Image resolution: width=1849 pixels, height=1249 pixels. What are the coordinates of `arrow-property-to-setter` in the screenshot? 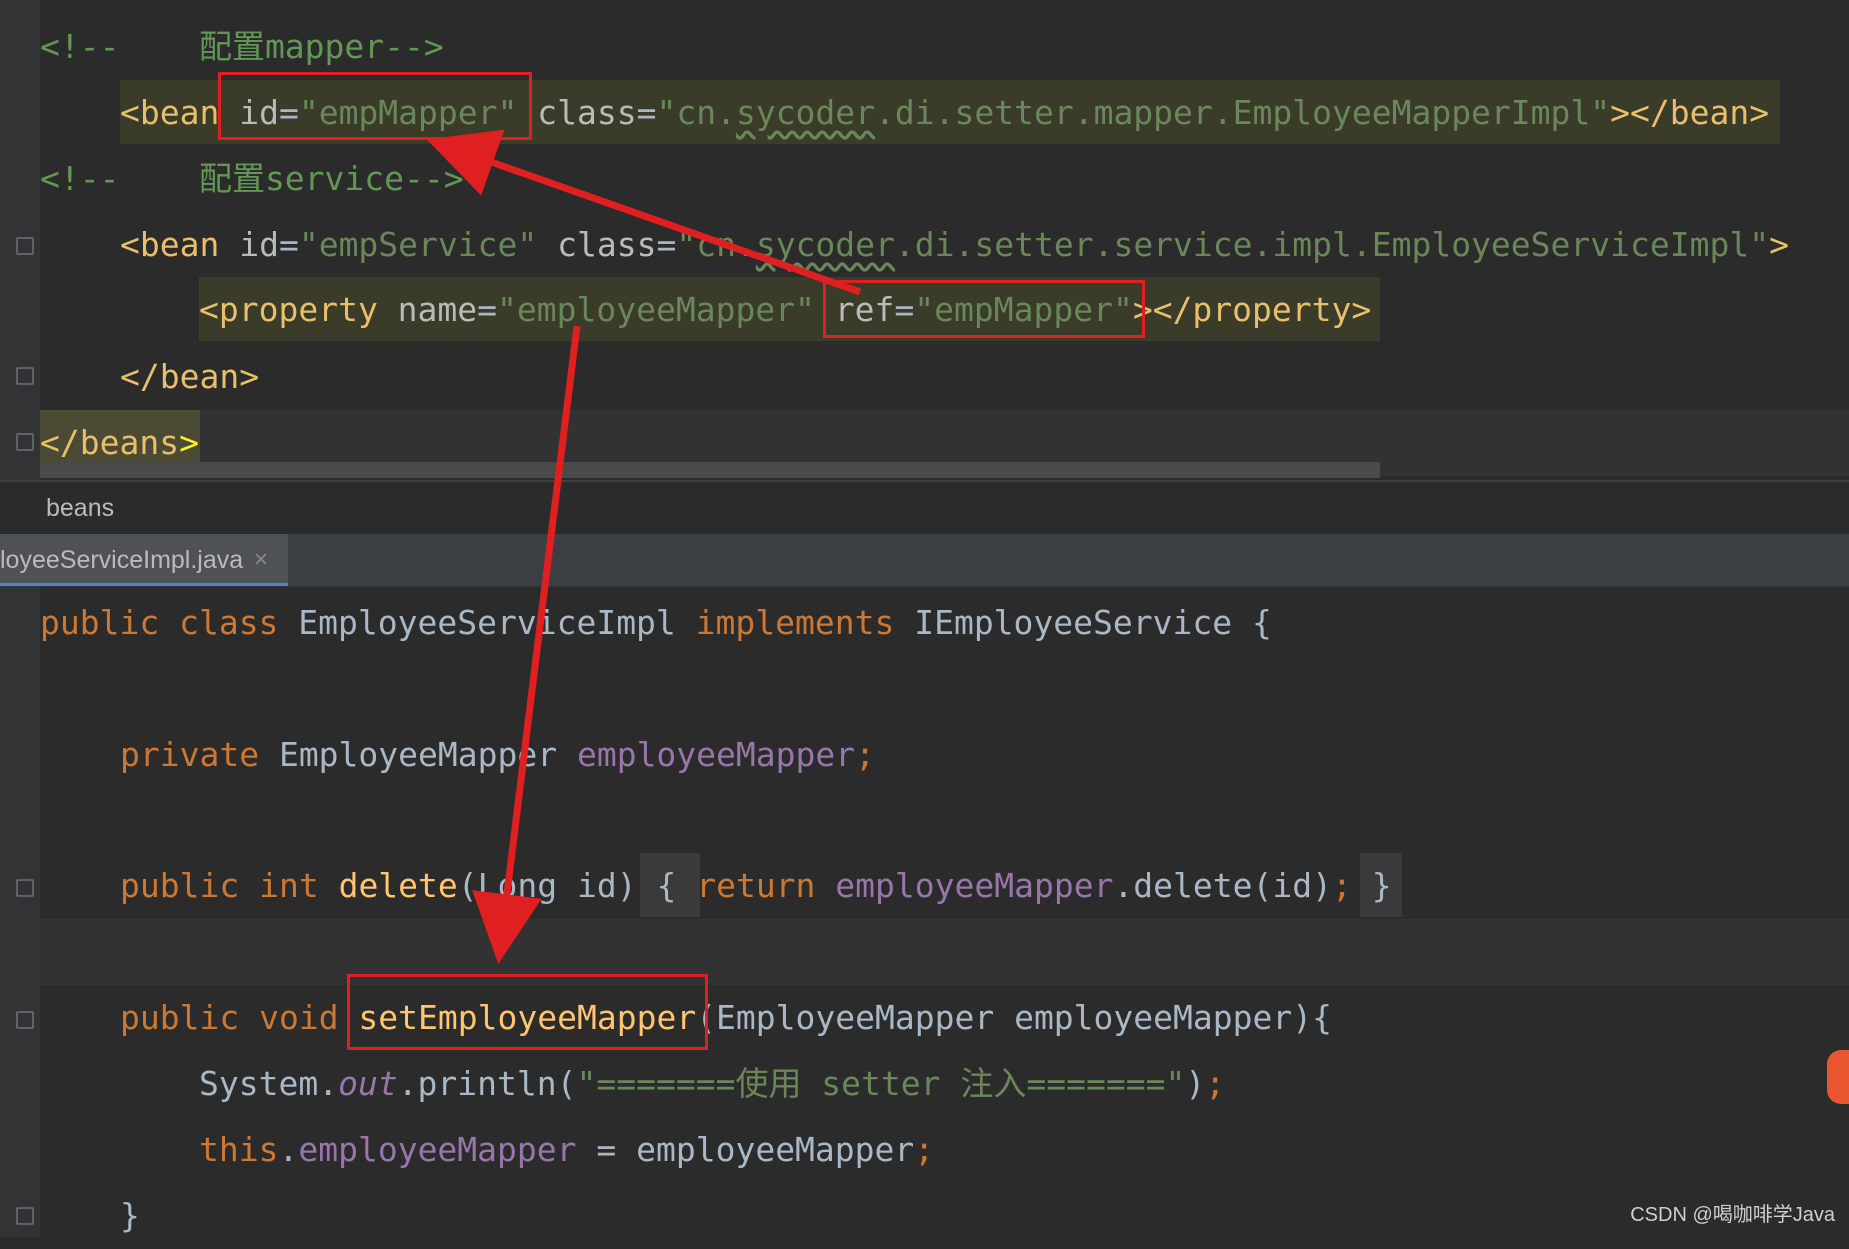 It's located at (526, 644).